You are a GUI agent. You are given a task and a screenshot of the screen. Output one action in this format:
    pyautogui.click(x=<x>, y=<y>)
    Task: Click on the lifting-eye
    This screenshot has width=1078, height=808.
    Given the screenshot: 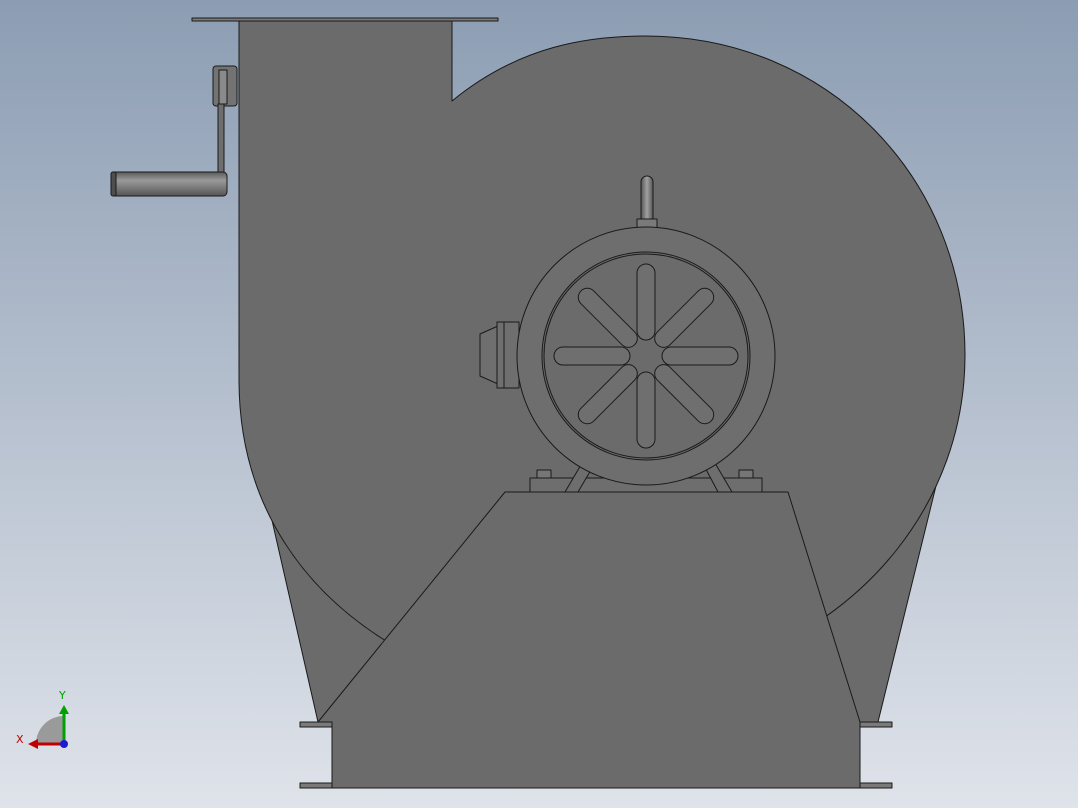 What is the action you would take?
    pyautogui.click(x=647, y=200)
    